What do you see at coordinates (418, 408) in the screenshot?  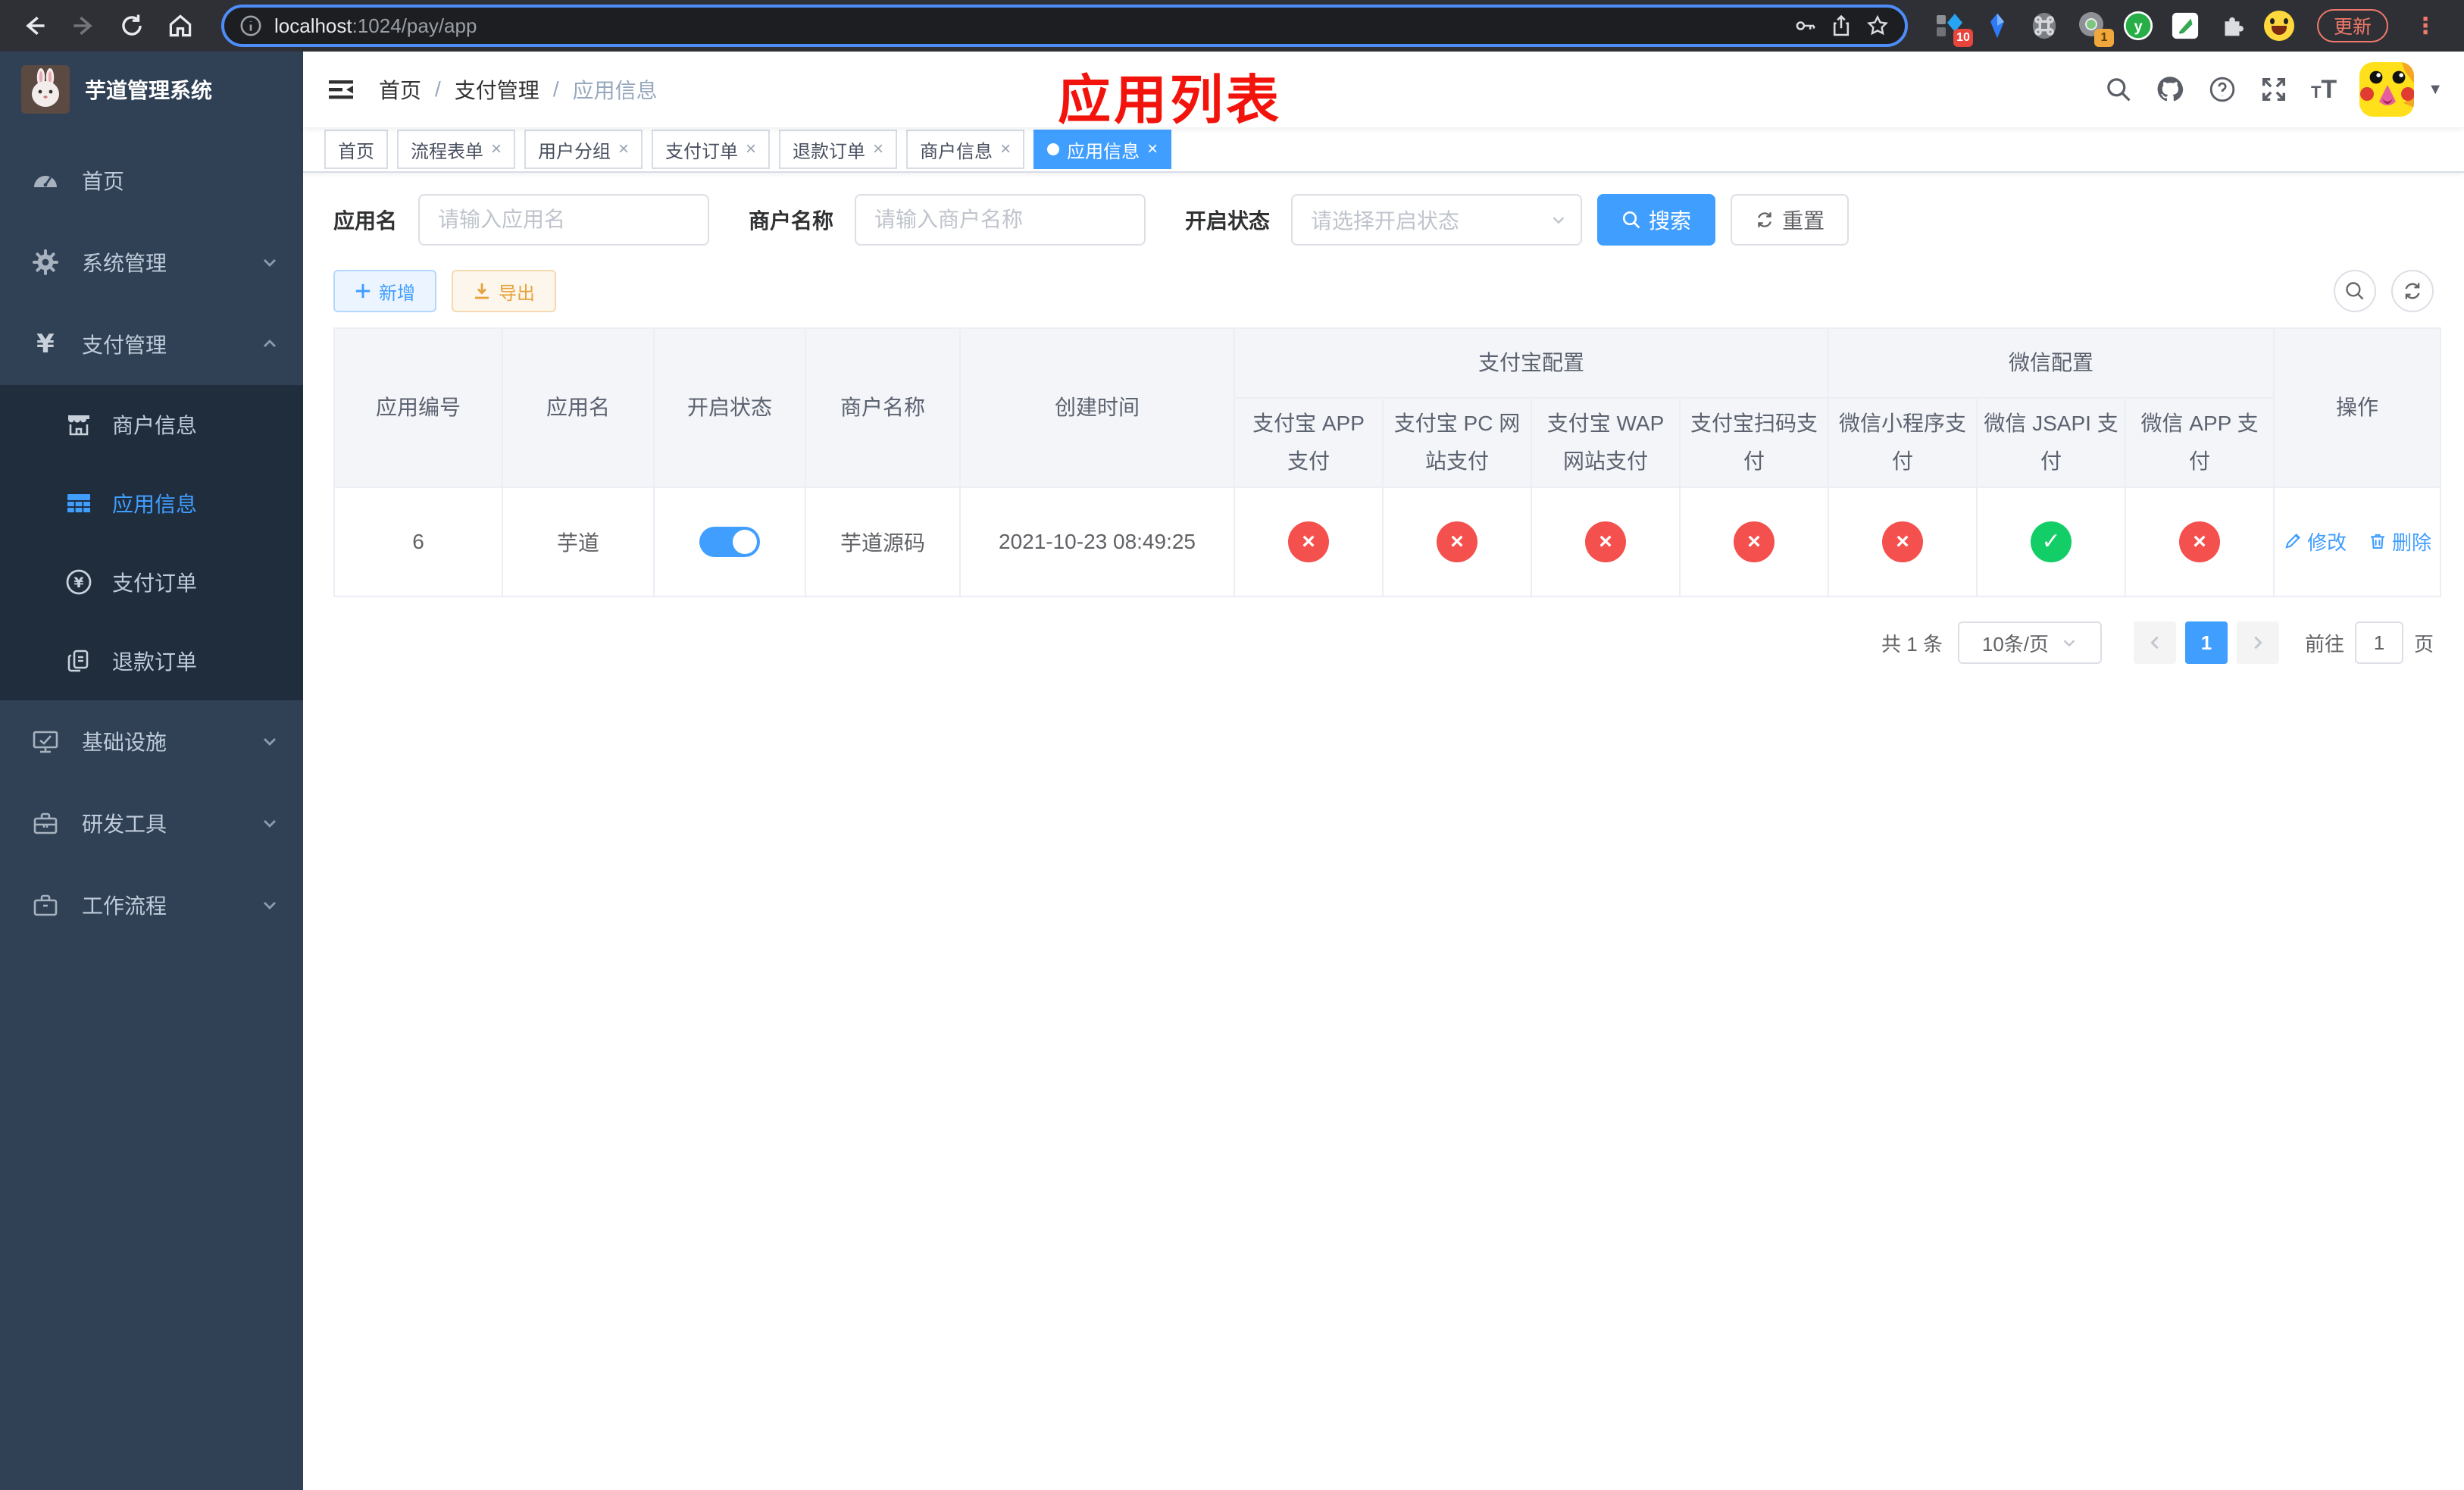 I see `col-app-id: 应用编号` at bounding box center [418, 408].